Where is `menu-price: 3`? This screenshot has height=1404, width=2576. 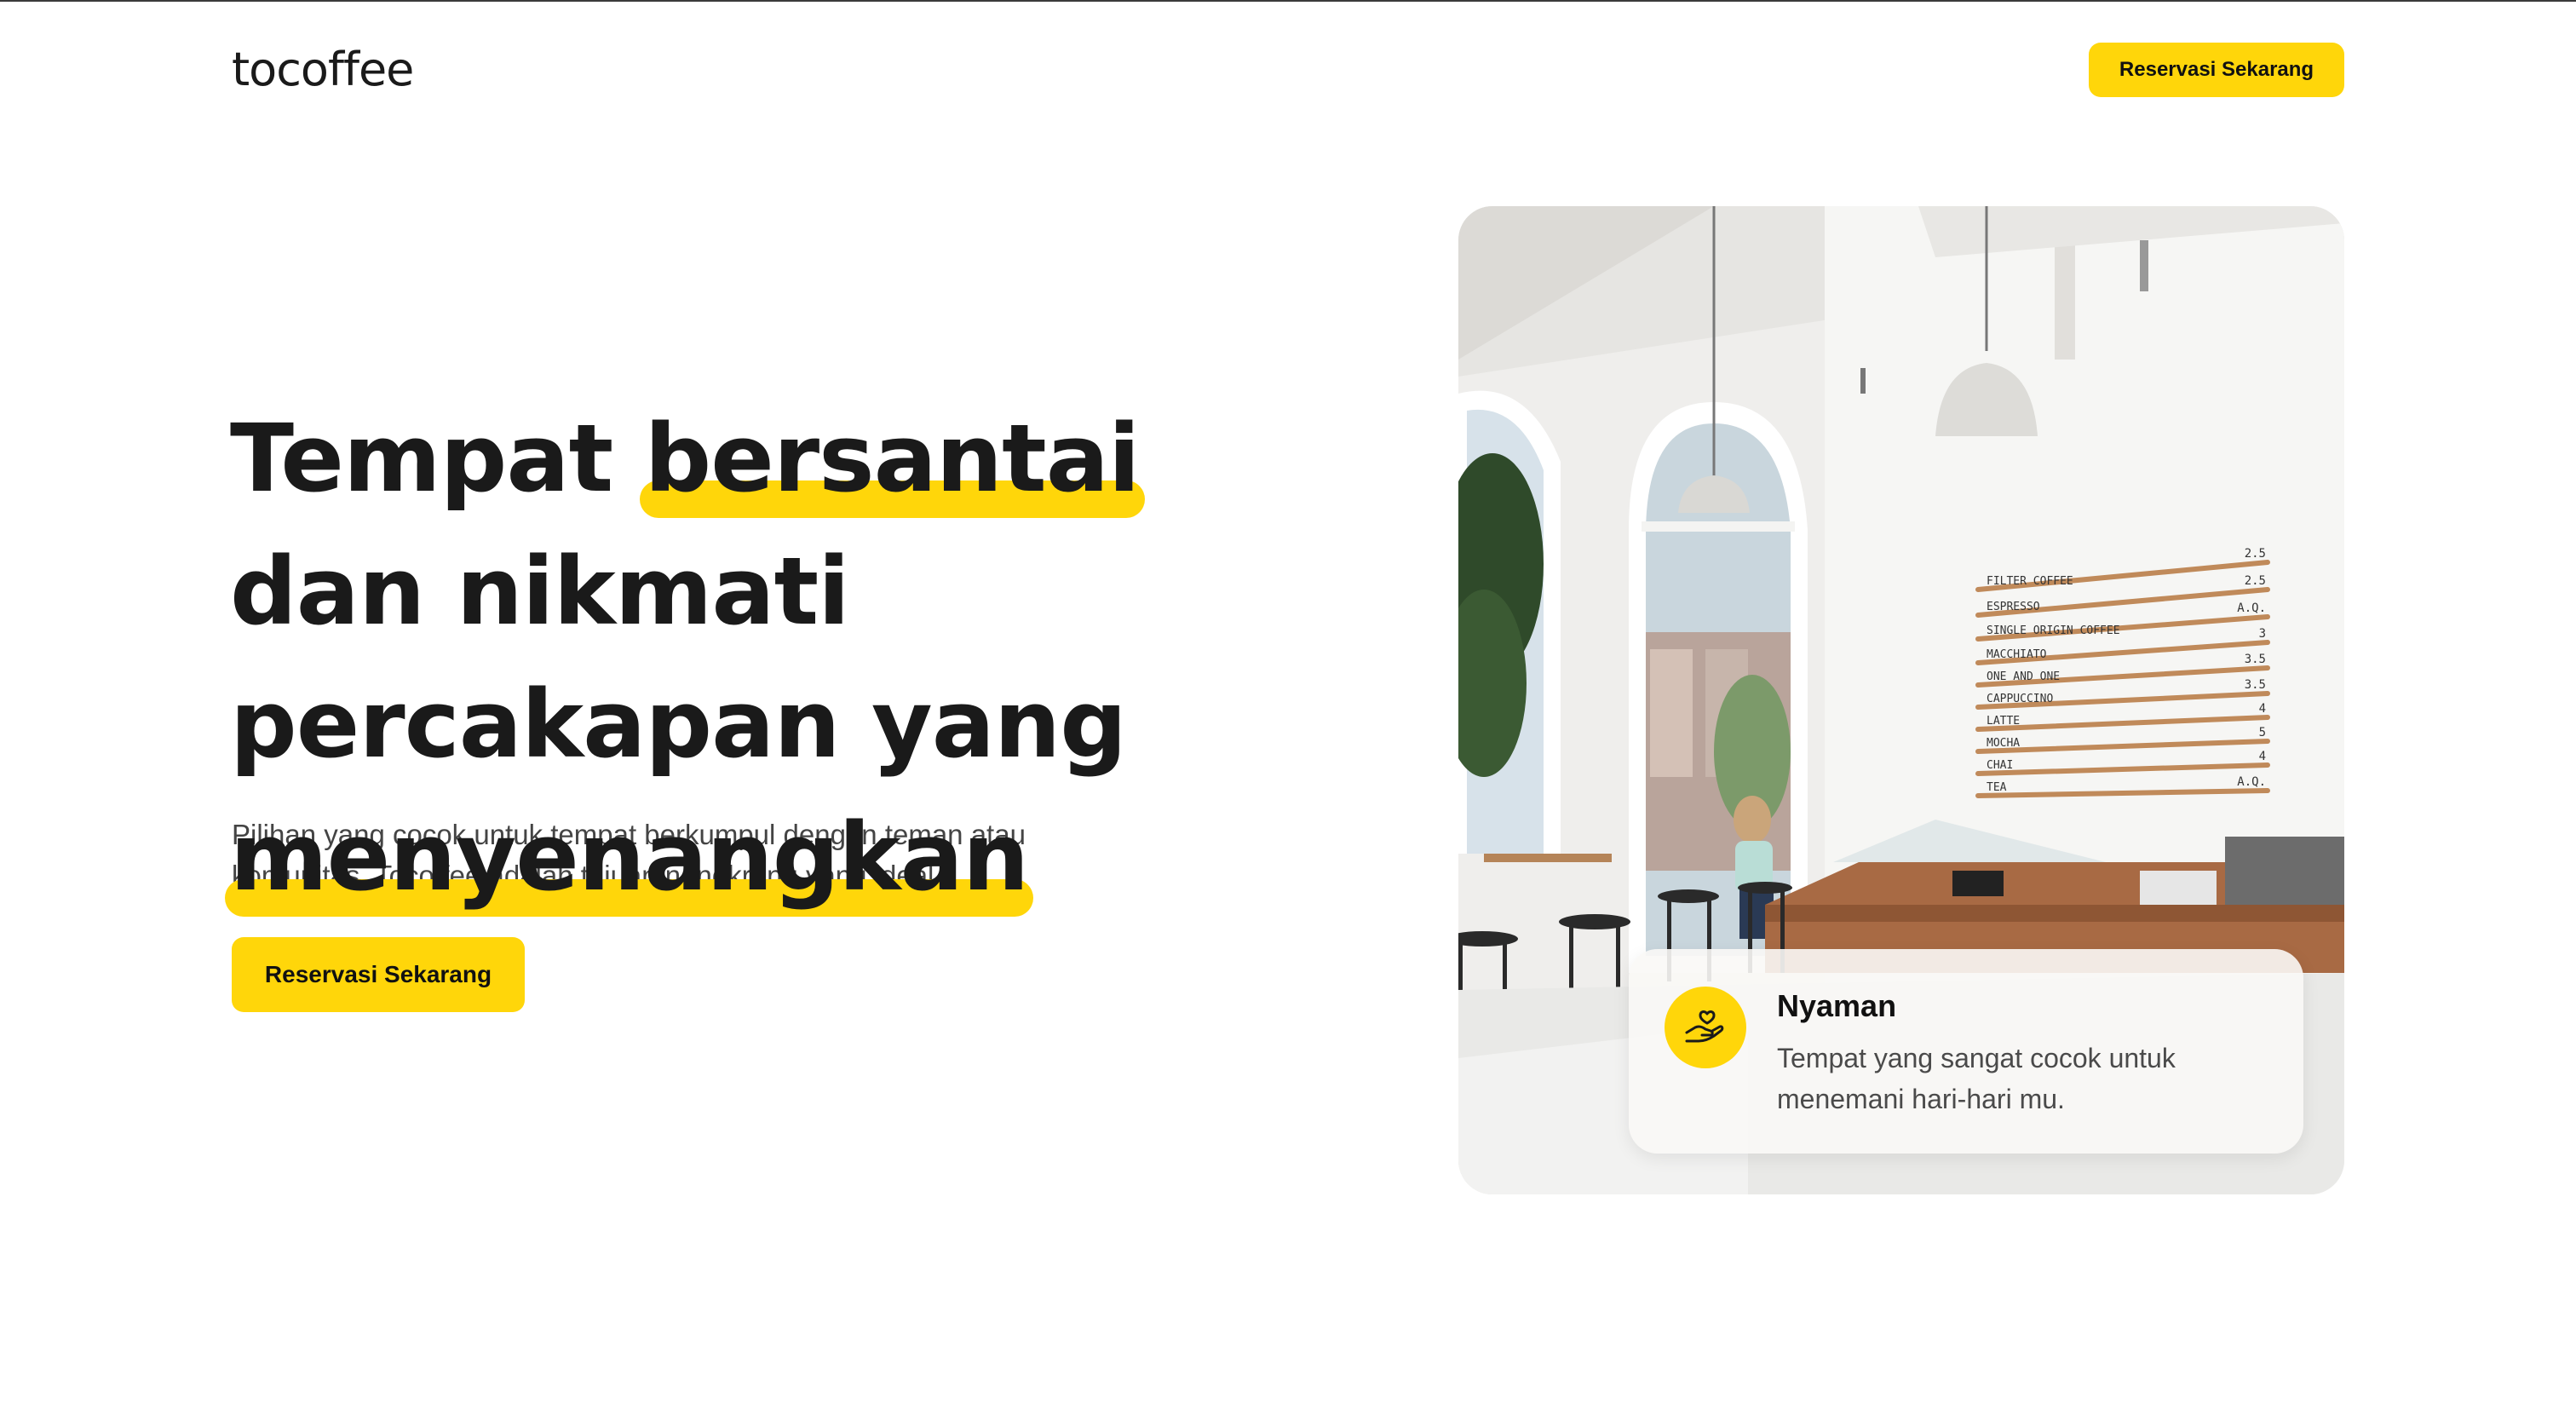
menu-price: 3 is located at coordinates (2263, 634).